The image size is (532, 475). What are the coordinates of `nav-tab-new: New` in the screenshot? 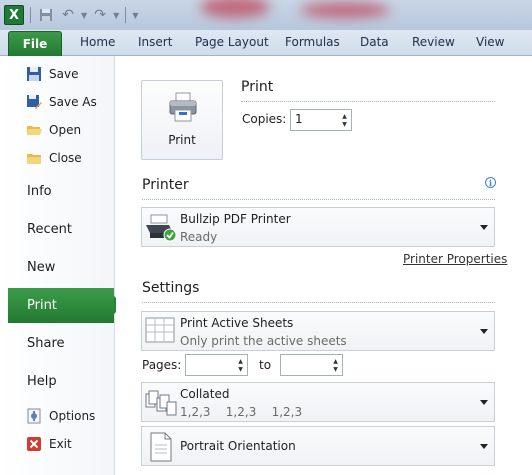 It's located at (41, 267).